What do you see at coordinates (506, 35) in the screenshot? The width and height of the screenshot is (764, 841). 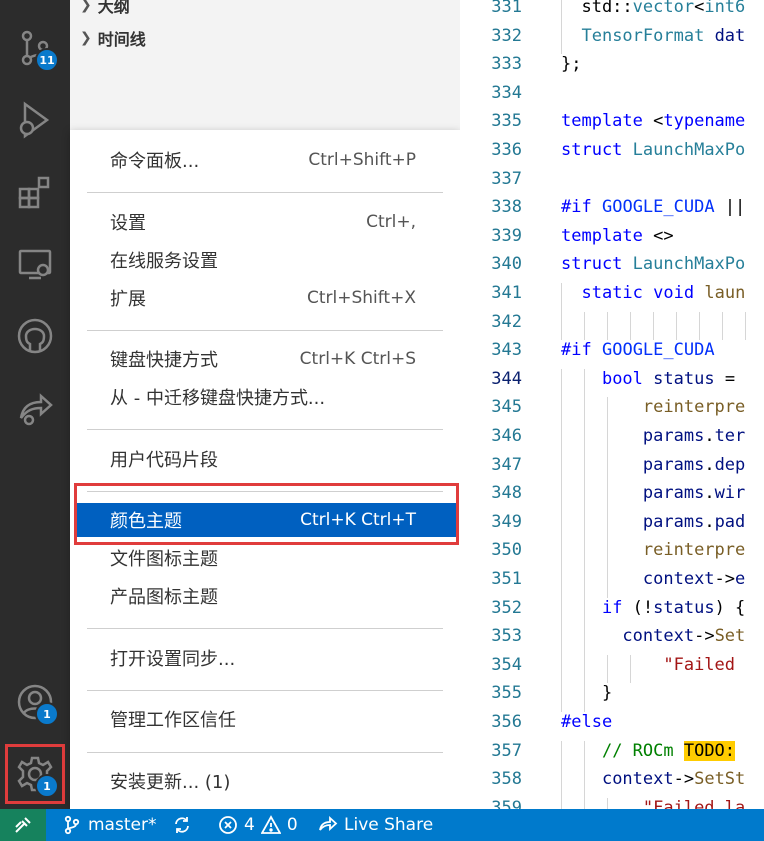 I see `line-number: 332` at bounding box center [506, 35].